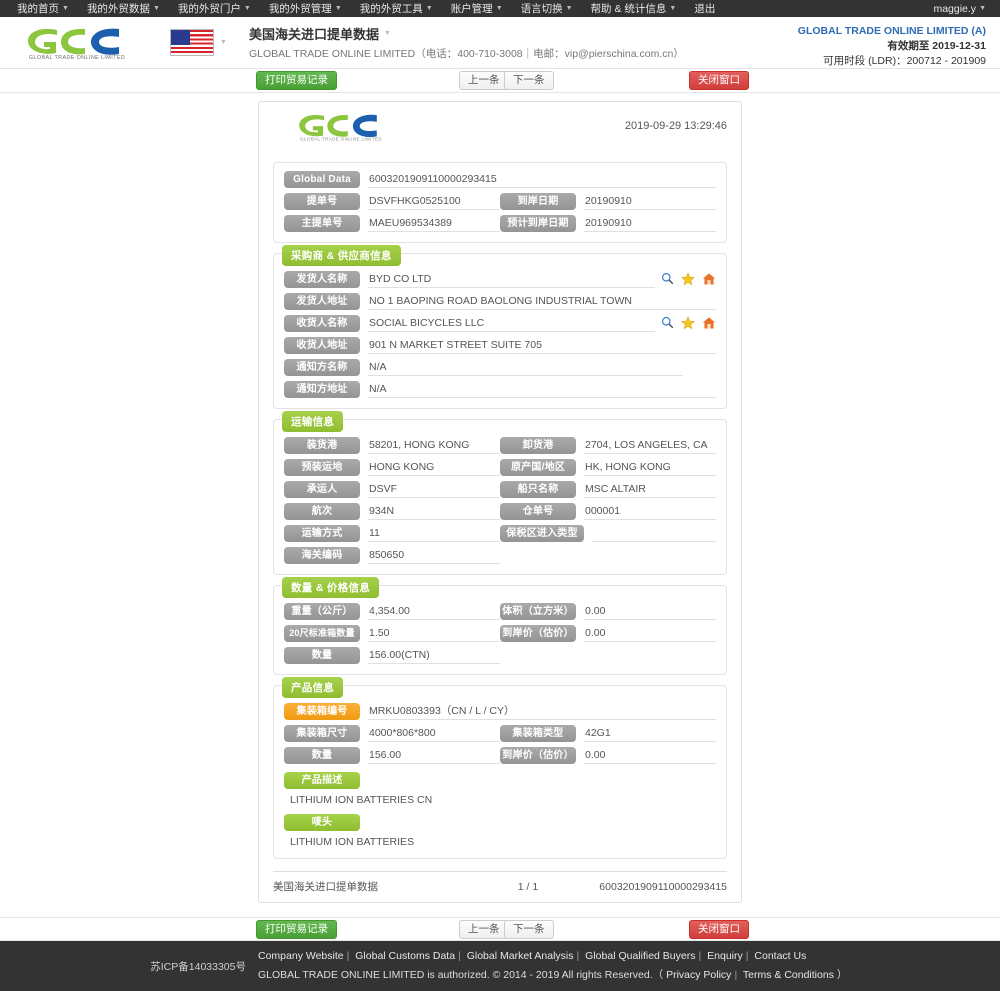  I want to click on shipping-section-title: 运输信息, so click(313, 421).